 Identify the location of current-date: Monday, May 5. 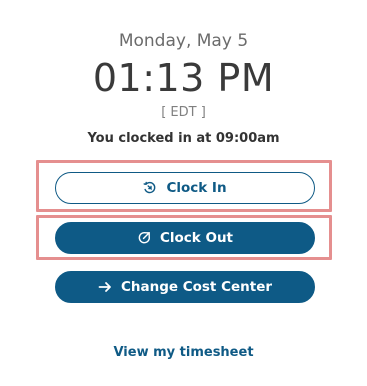
(183, 41).